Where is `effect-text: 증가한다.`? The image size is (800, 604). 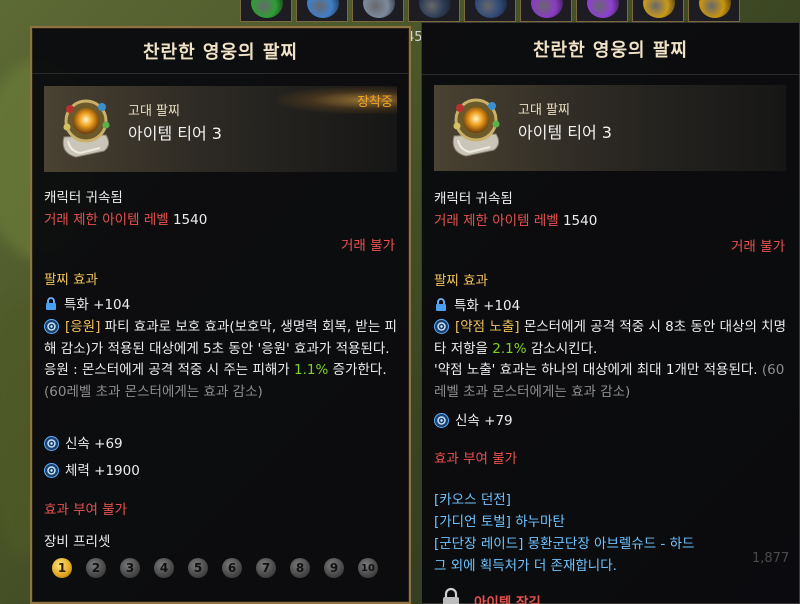
effect-text: 증가한다. is located at coordinates (359, 370).